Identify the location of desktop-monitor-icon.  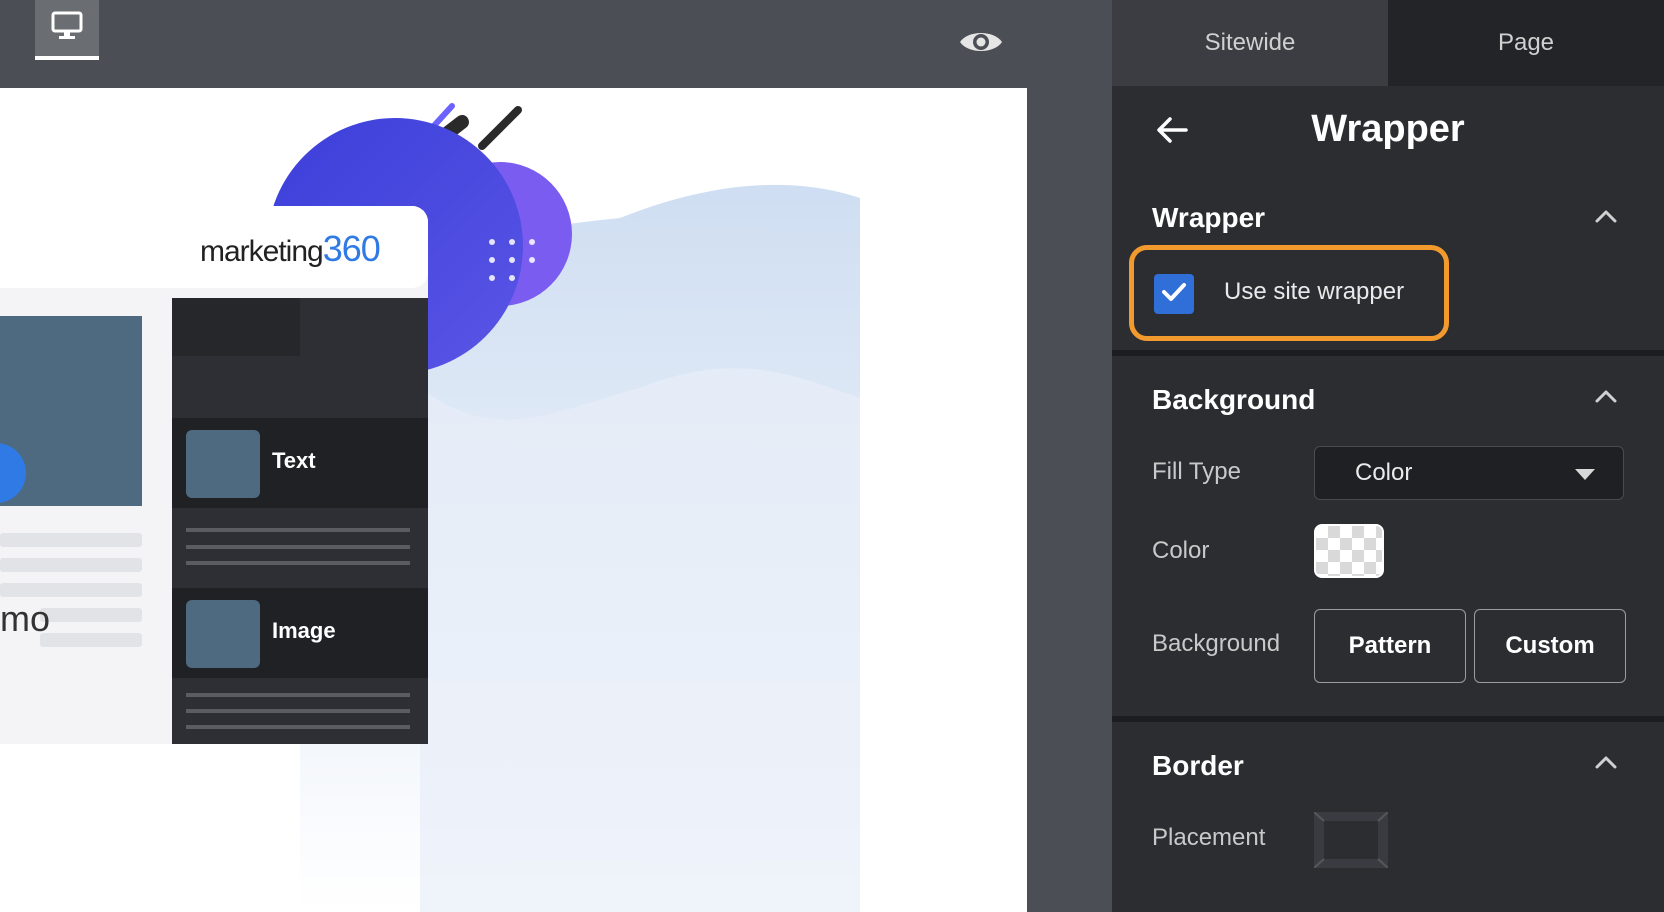
(67, 28).